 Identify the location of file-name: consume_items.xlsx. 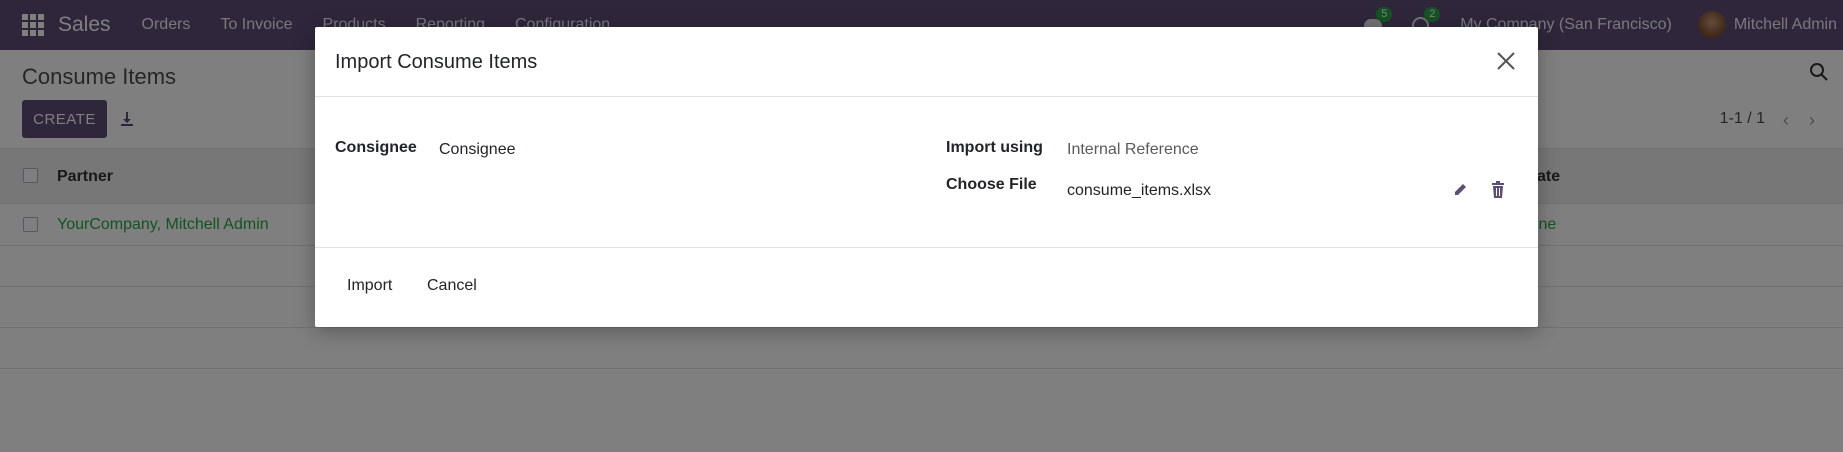
(1139, 190).